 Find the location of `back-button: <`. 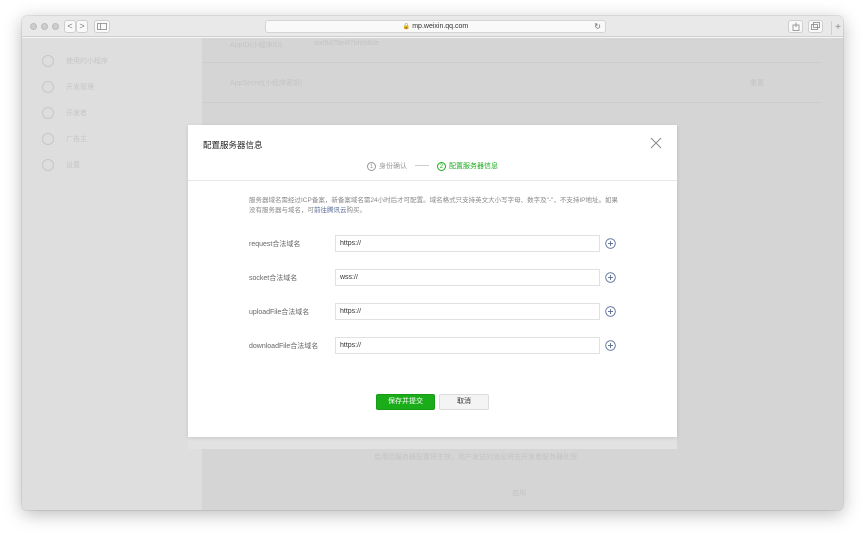

back-button: < is located at coordinates (70, 26).